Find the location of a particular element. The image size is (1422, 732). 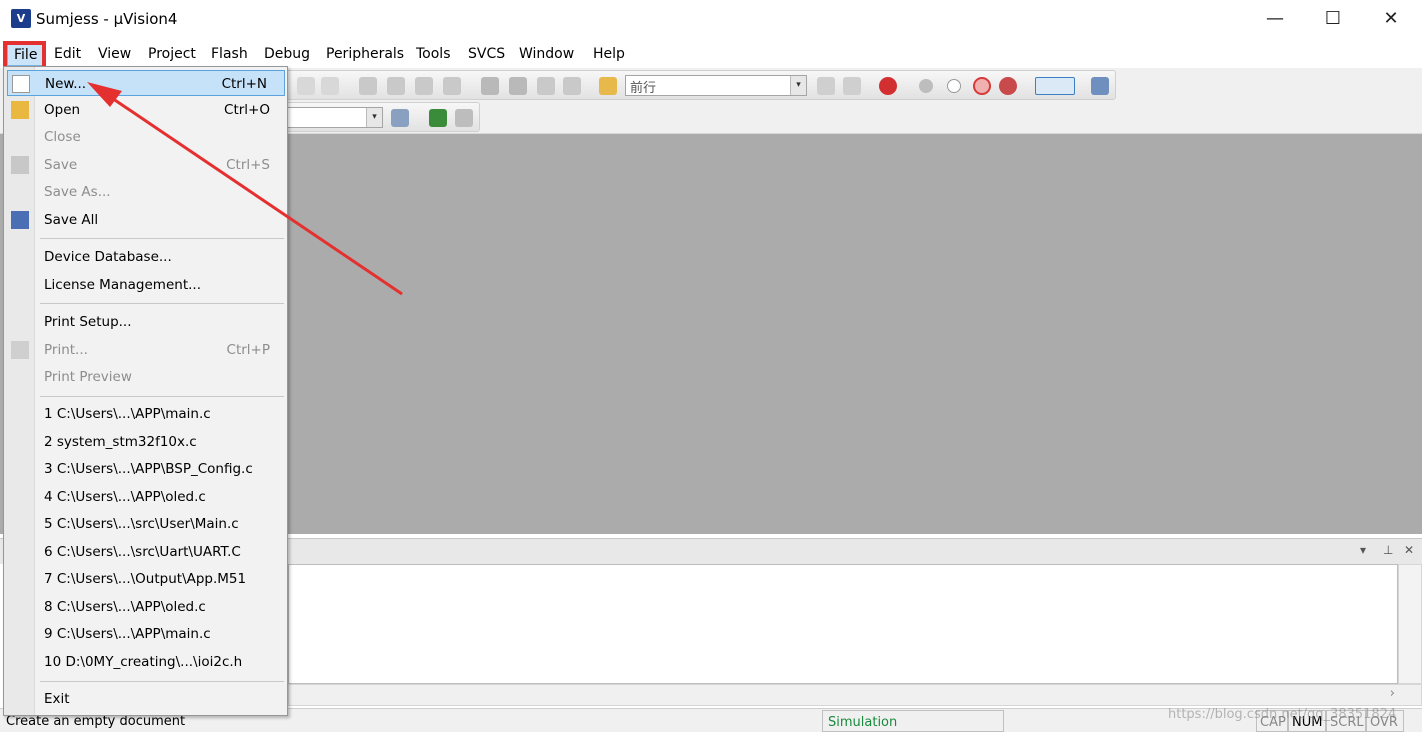

output-horizontal-scrollbar: › is located at coordinates (855, 695).